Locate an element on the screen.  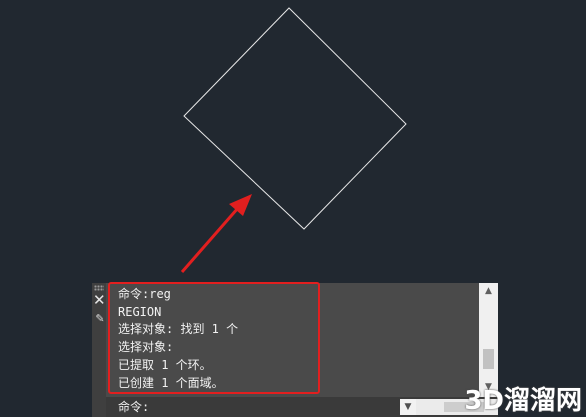
close-icon: ✕ is located at coordinates (99, 300).